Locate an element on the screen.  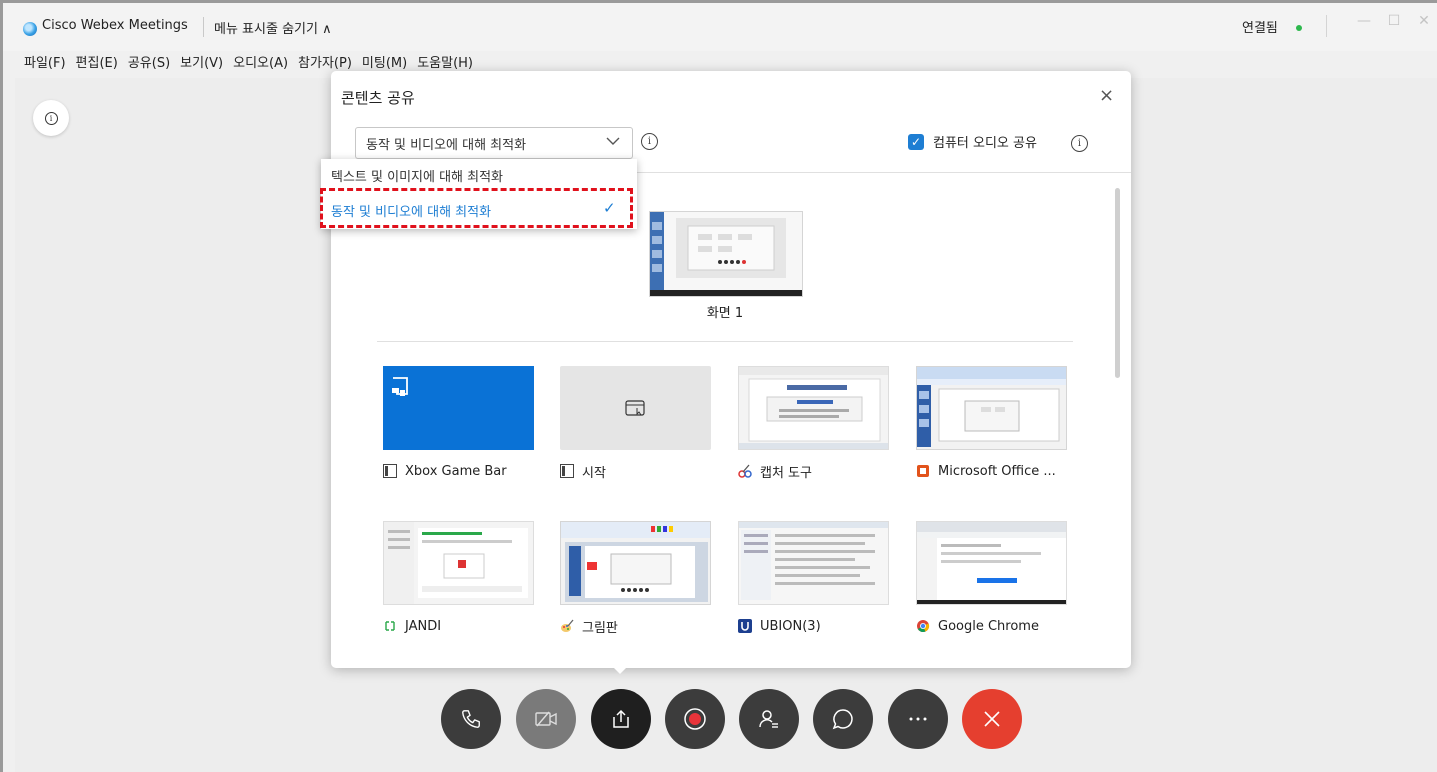
share-audio-label: 컴퓨터 오디오 공유 is located at coordinates (985, 143).